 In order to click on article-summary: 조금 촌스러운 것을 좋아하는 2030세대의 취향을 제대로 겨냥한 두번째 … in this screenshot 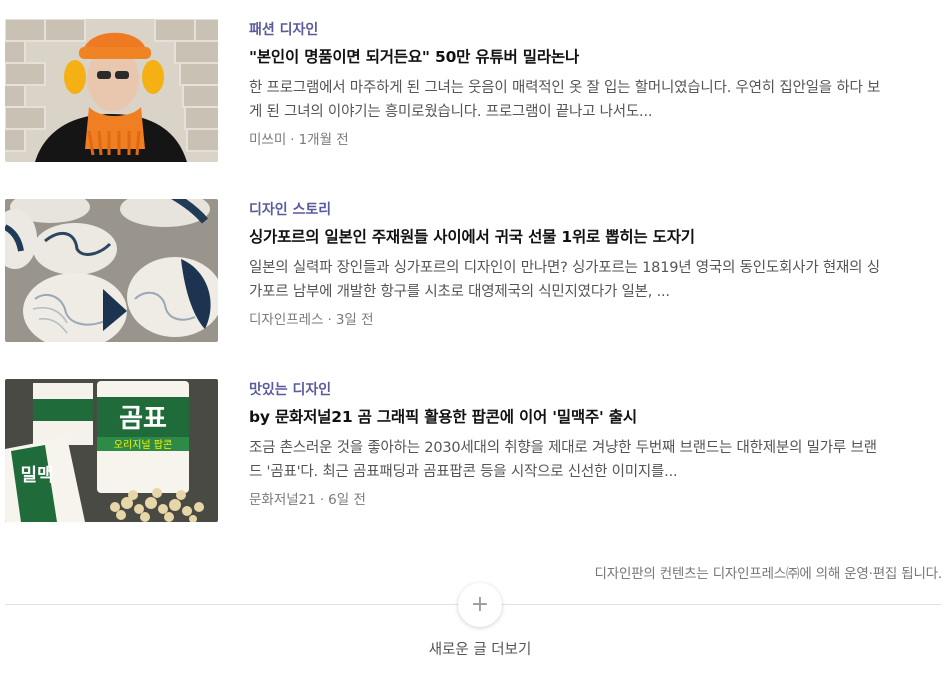, I will do `click(569, 460)`.